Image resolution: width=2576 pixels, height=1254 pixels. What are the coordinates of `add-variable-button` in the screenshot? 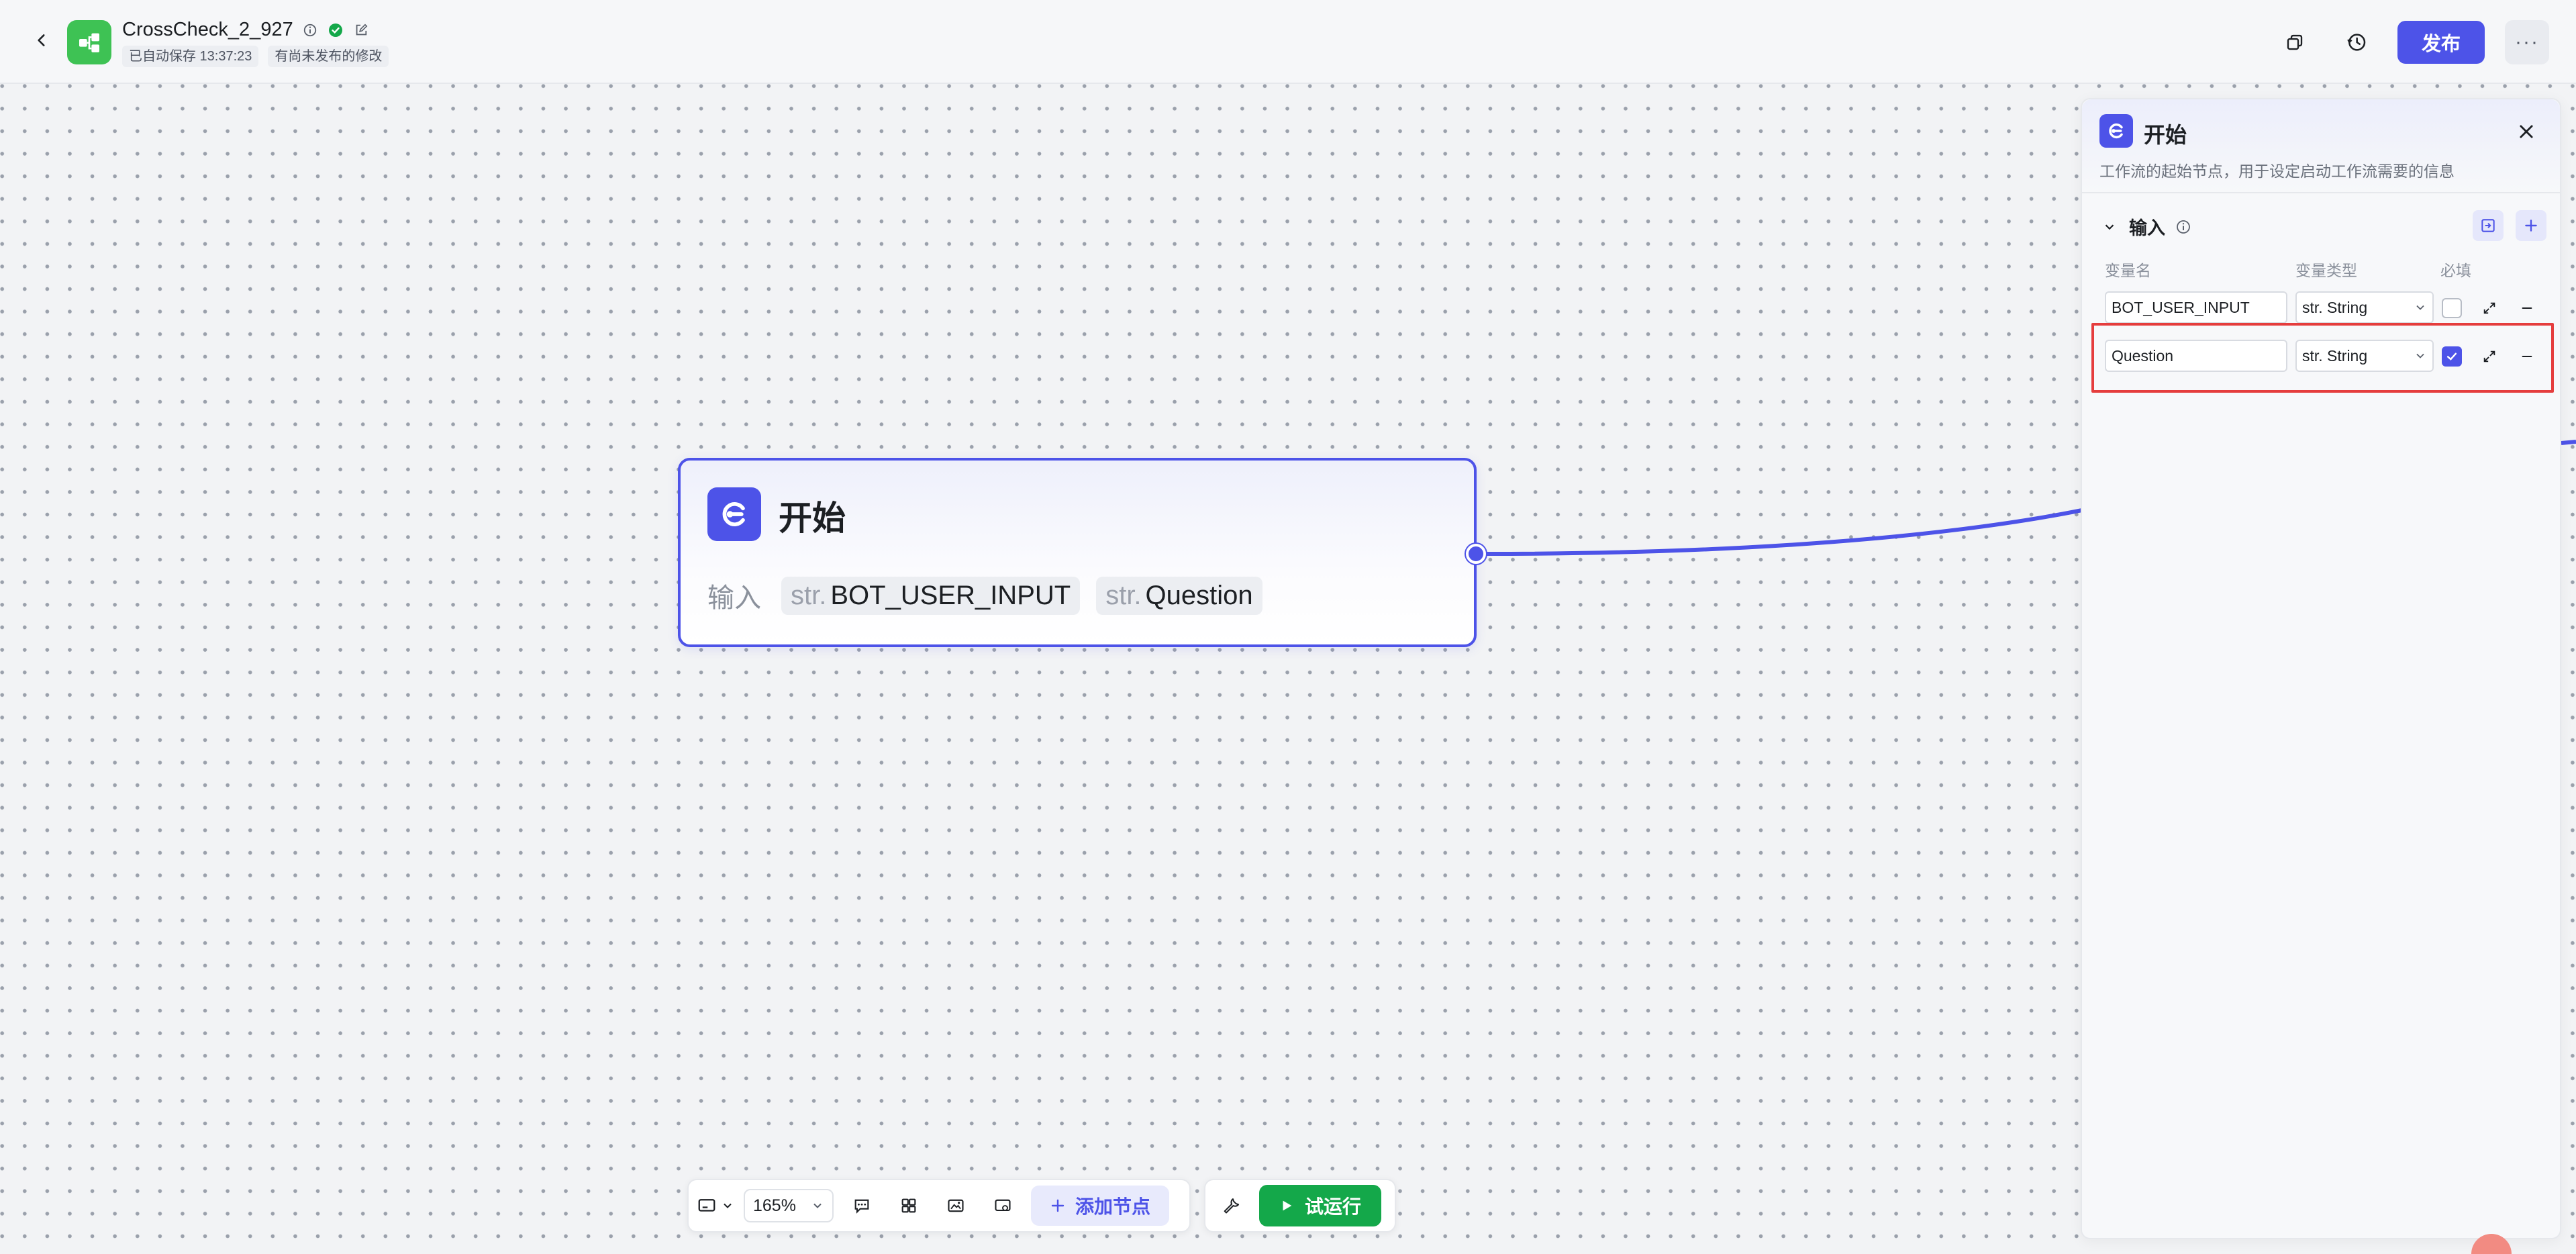 It's located at (2531, 225).